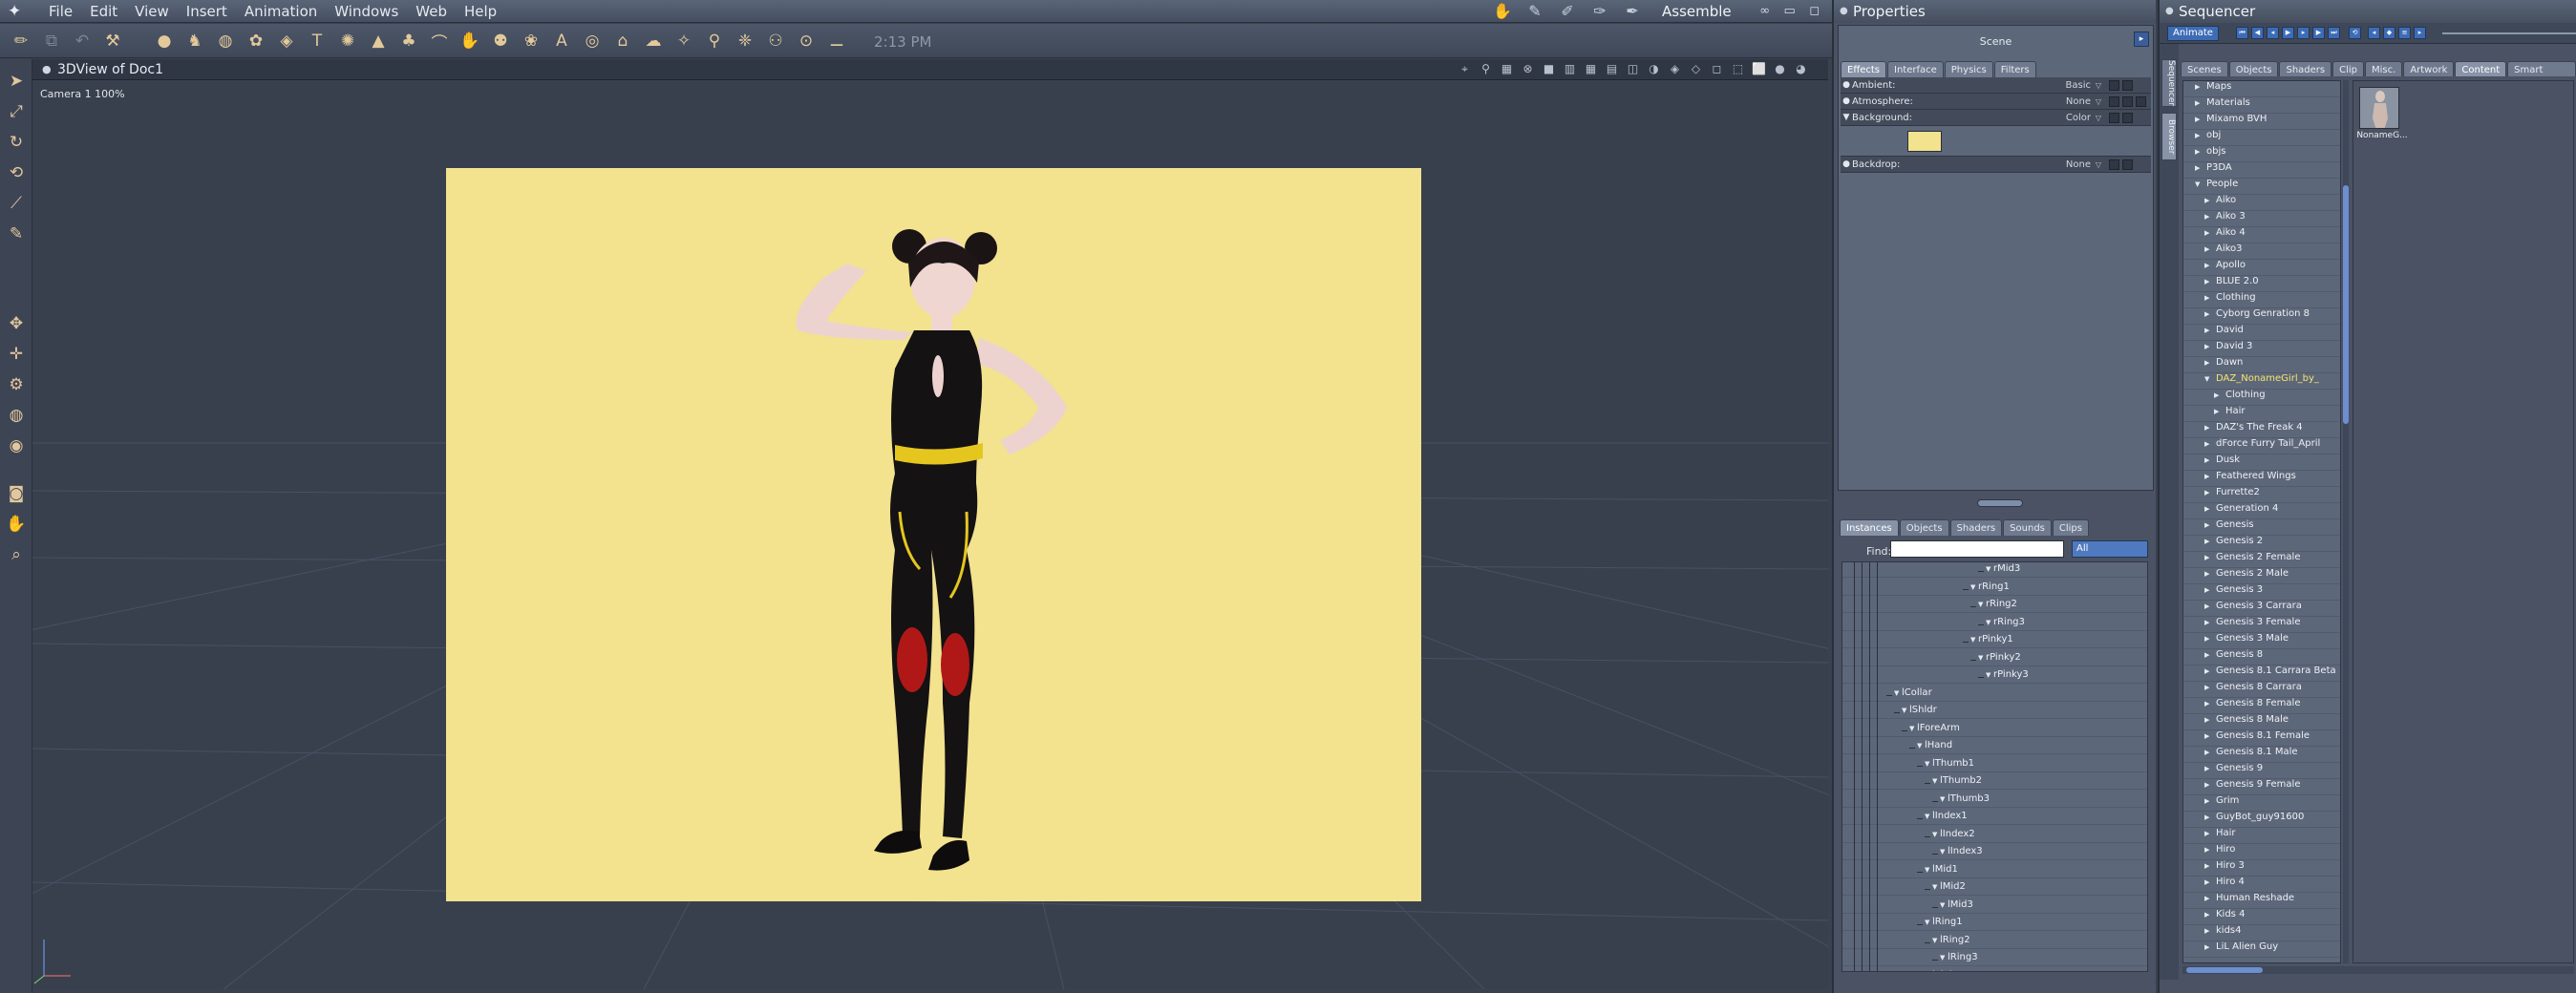 Image resolution: width=2576 pixels, height=993 pixels. Describe the element at coordinates (16, 385) in the screenshot. I see `joint-icon: ⚙` at that location.